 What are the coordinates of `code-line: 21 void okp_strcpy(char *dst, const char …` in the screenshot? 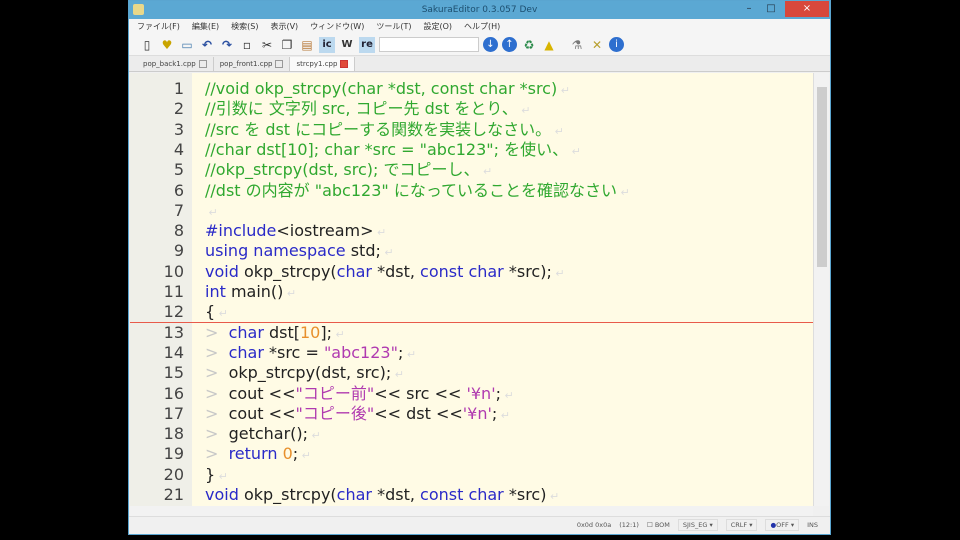 It's located at (471, 495).